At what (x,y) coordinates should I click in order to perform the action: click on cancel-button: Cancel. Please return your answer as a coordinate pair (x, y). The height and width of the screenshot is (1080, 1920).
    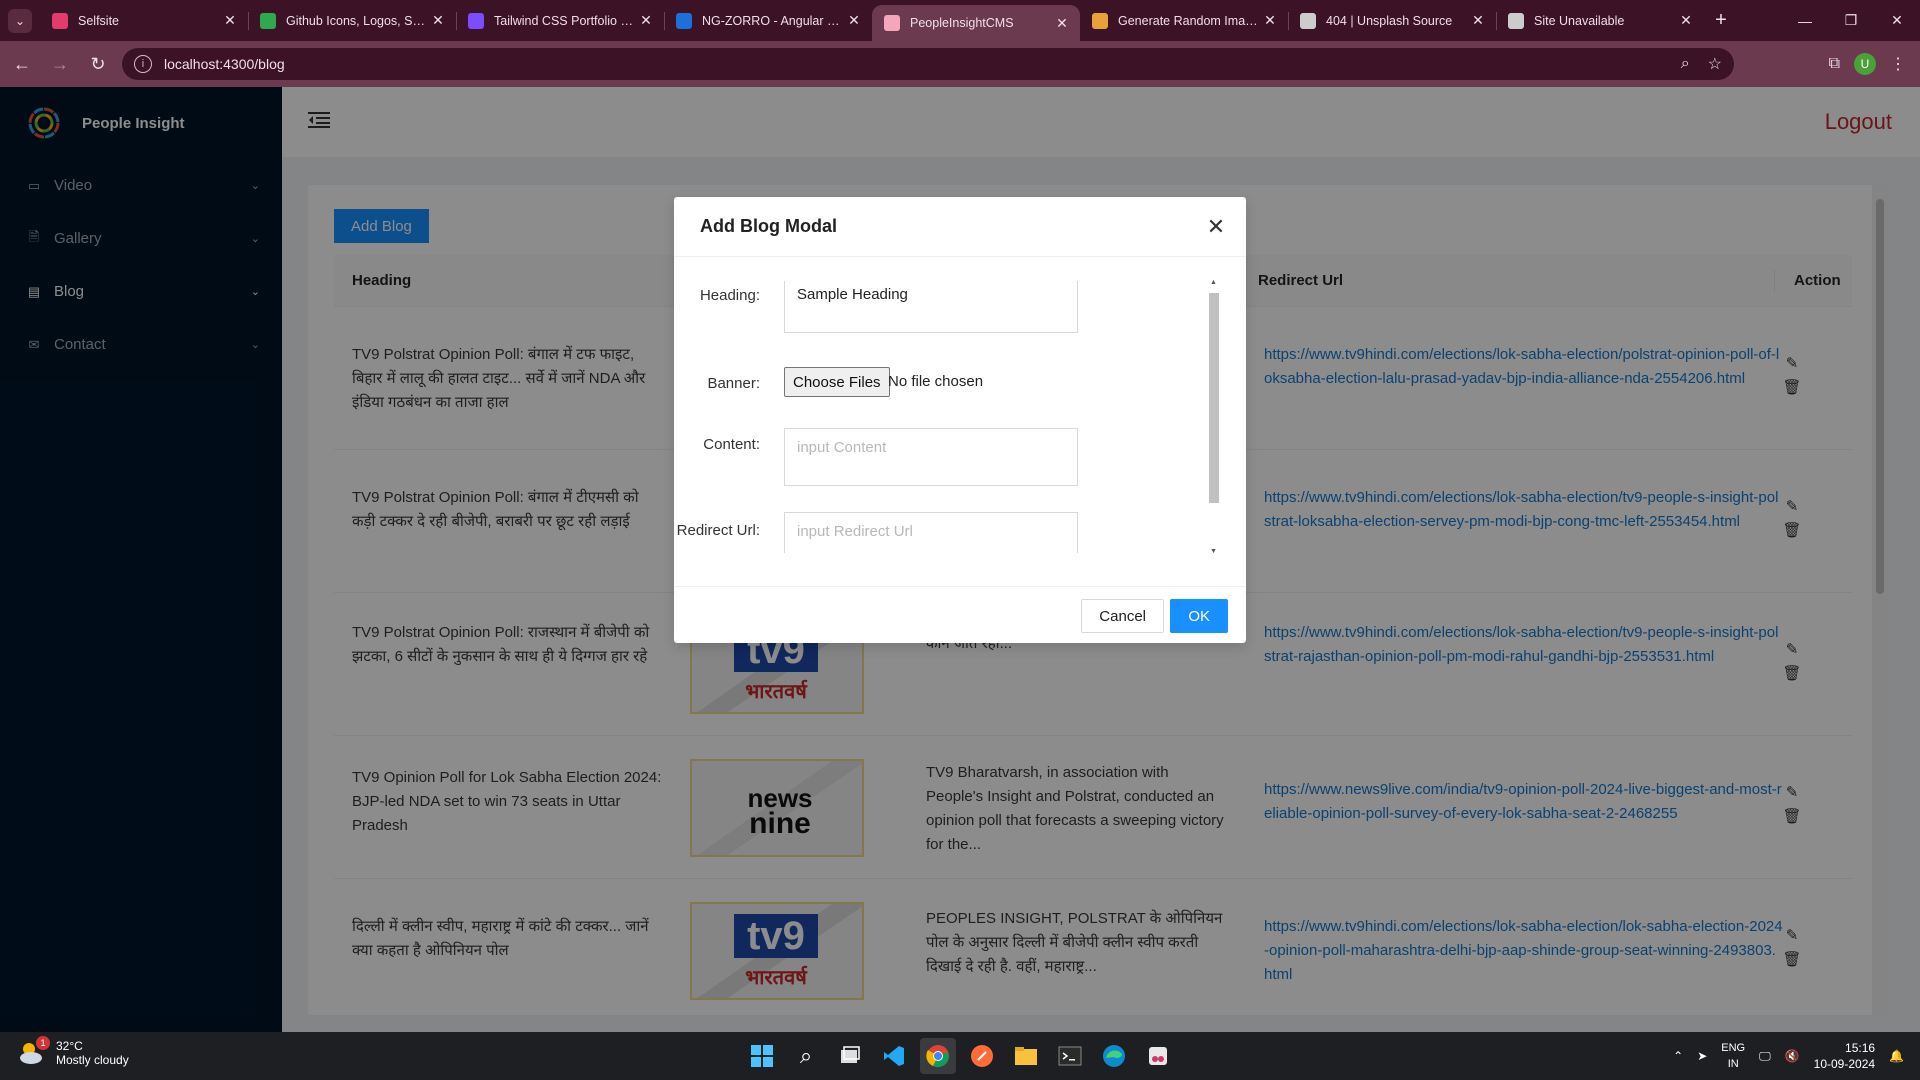
    Looking at the image, I should click on (1122, 616).